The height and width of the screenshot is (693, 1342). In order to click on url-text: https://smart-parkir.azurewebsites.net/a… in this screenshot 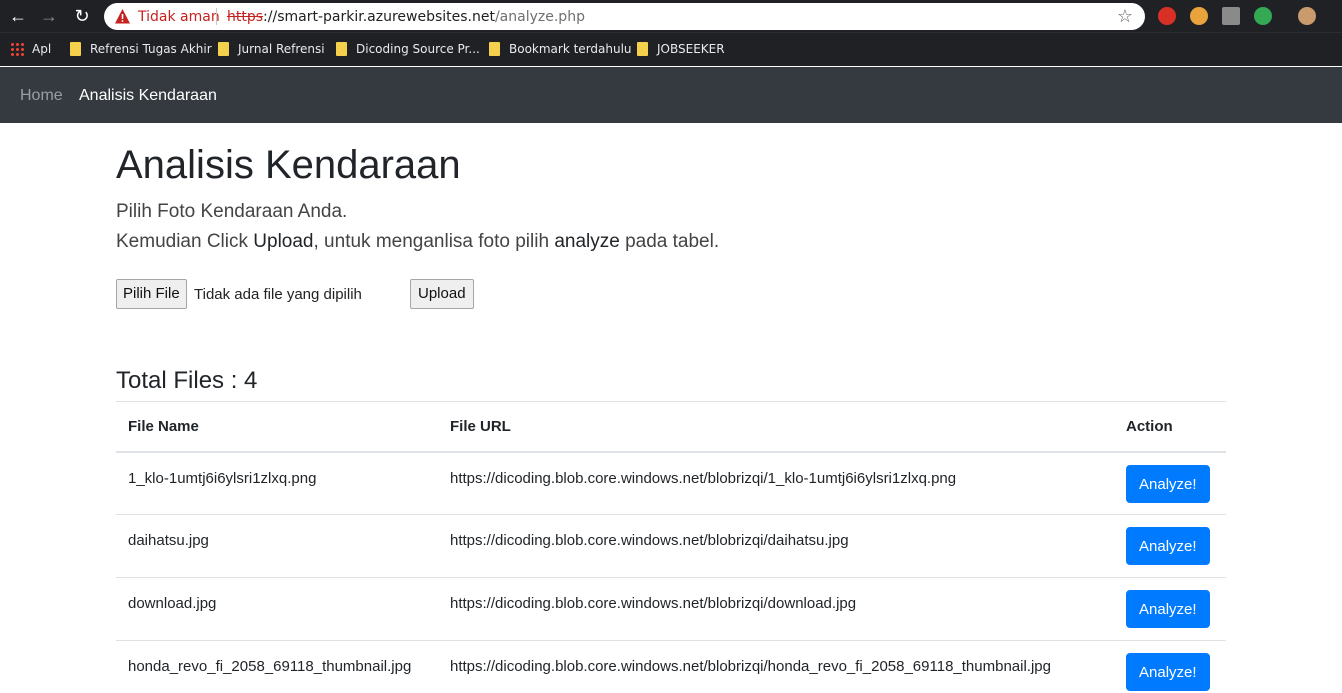, I will do `click(406, 17)`.